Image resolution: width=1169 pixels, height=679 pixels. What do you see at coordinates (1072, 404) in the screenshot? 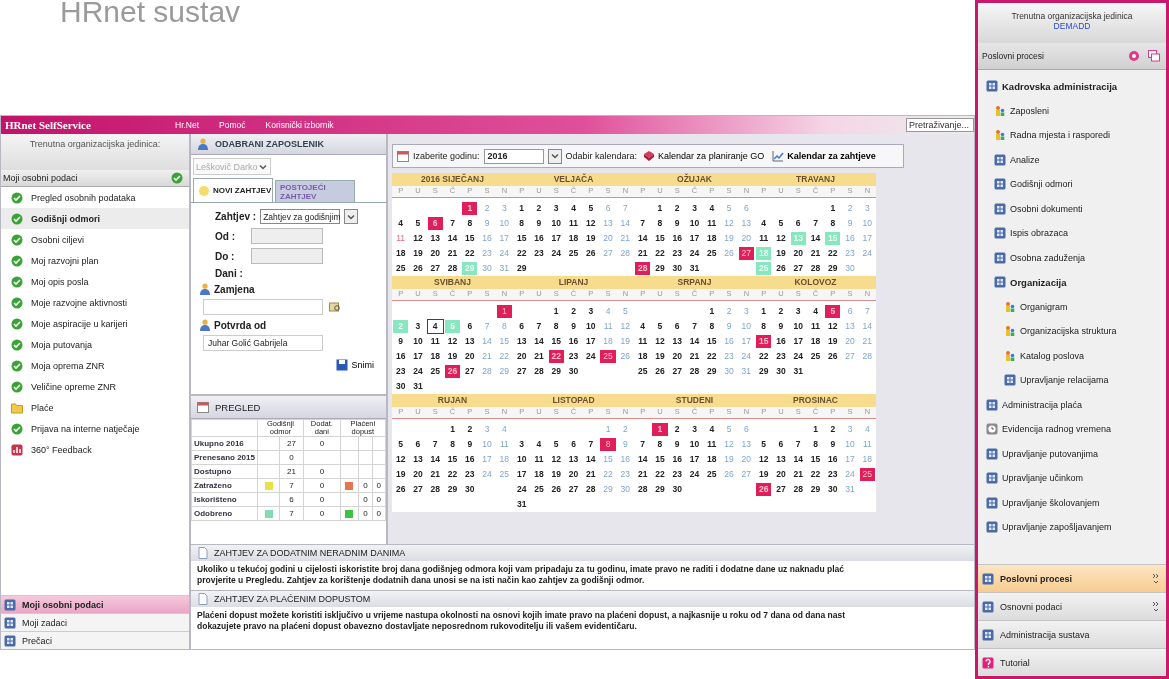
I see `nav-tree-item: Administracija plaća` at bounding box center [1072, 404].